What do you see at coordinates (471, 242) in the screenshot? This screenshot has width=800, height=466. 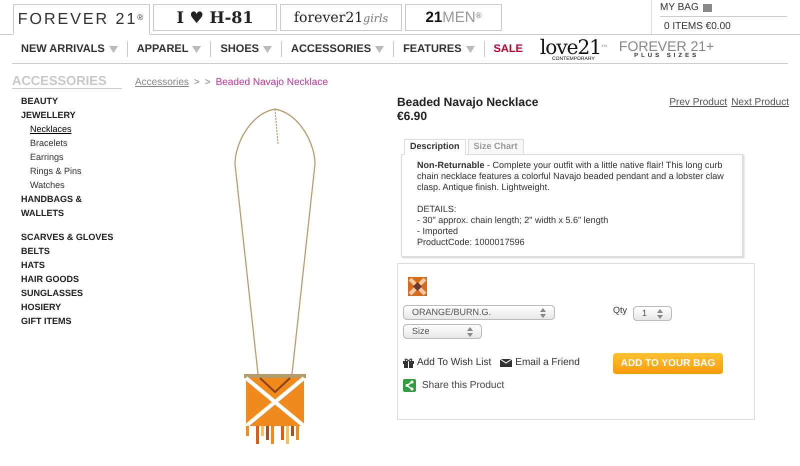 I see `detail-line: ProductCode: 1000017596` at bounding box center [471, 242].